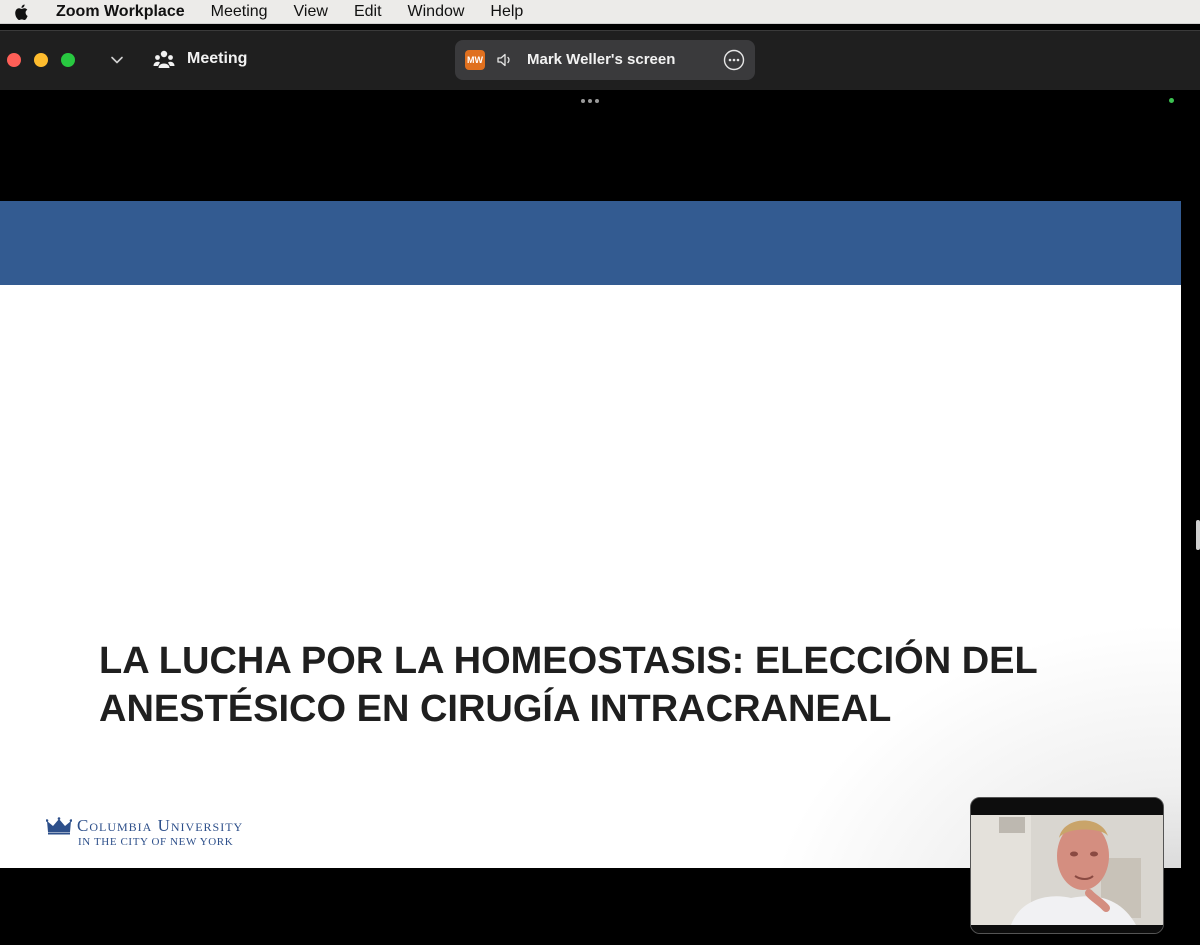 This screenshot has width=1200, height=945. What do you see at coordinates (311, 12) in the screenshot?
I see `menu-view: View` at bounding box center [311, 12].